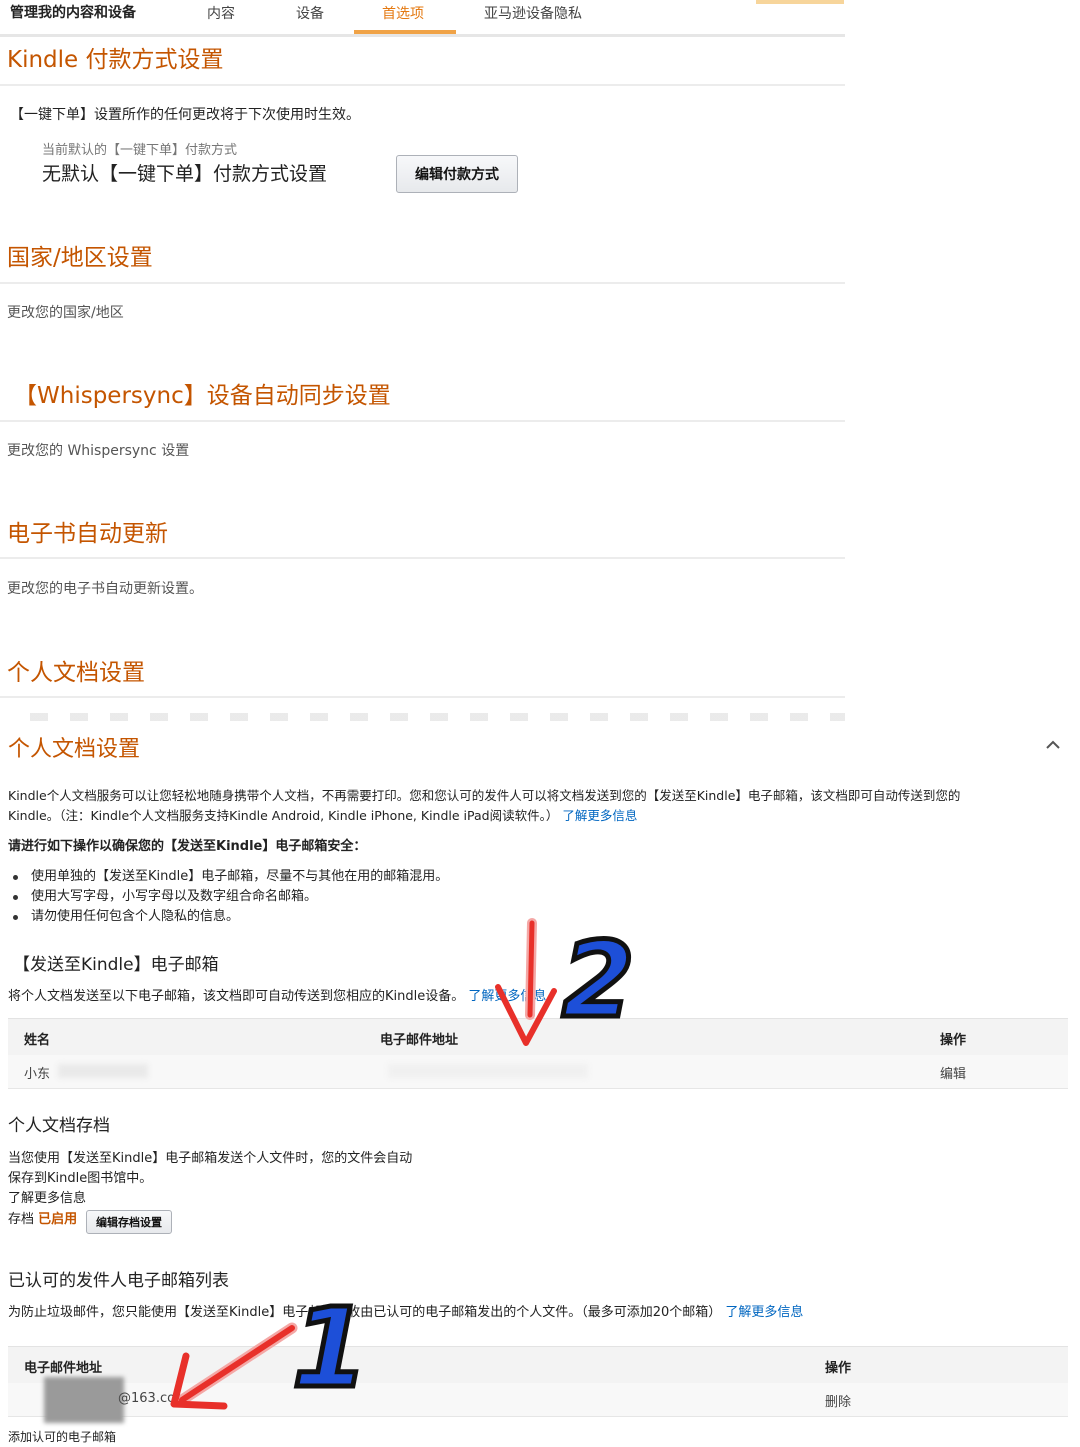 The width and height of the screenshot is (1080, 1447). Describe the element at coordinates (599, 815) in the screenshot. I see `personal-learn-more-link: 了解更多信息` at that location.